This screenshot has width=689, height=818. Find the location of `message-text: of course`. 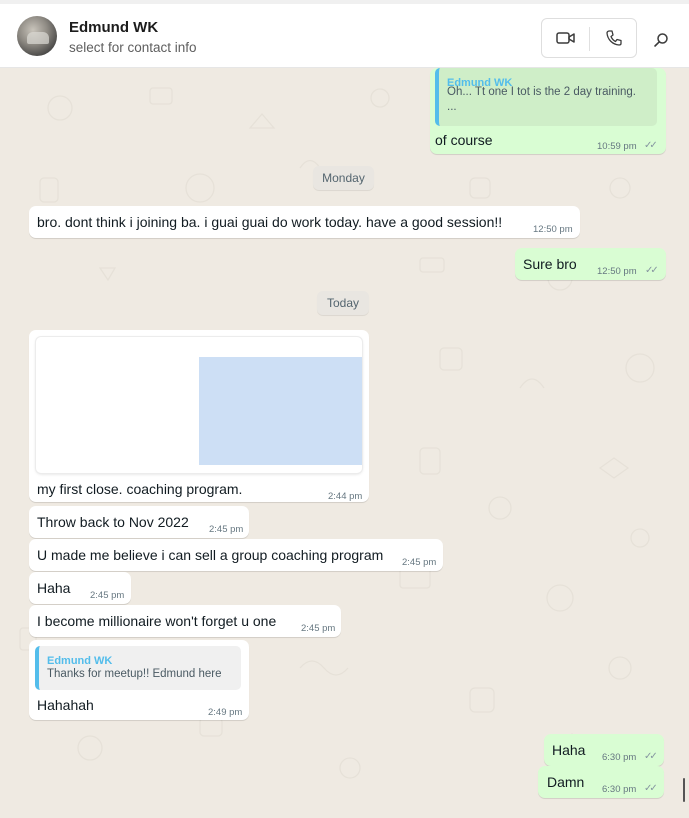

message-text: of course is located at coordinates (464, 140).